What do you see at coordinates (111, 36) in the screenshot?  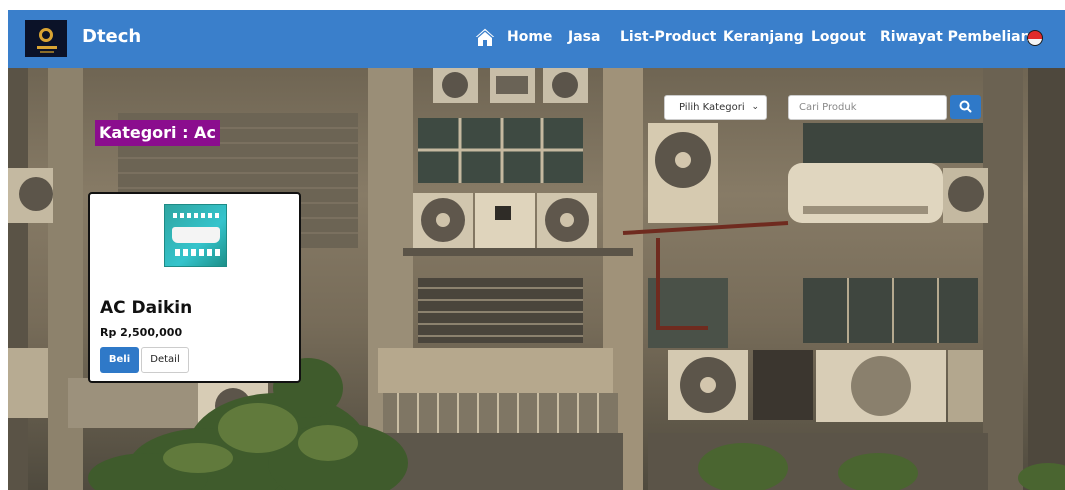 I see `brand-name: Dtech` at bounding box center [111, 36].